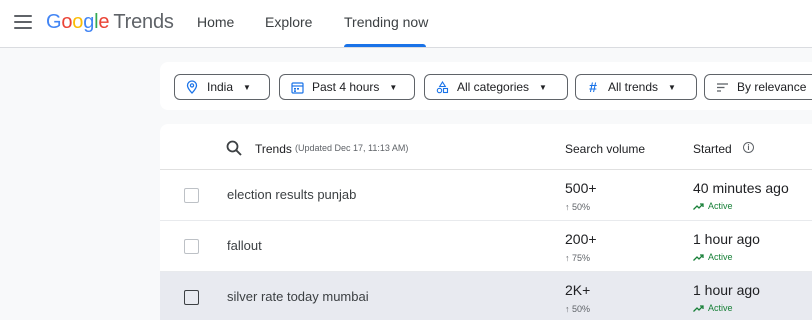 This screenshot has height=320, width=812. I want to click on trend-name: election results punjab, so click(291, 194).